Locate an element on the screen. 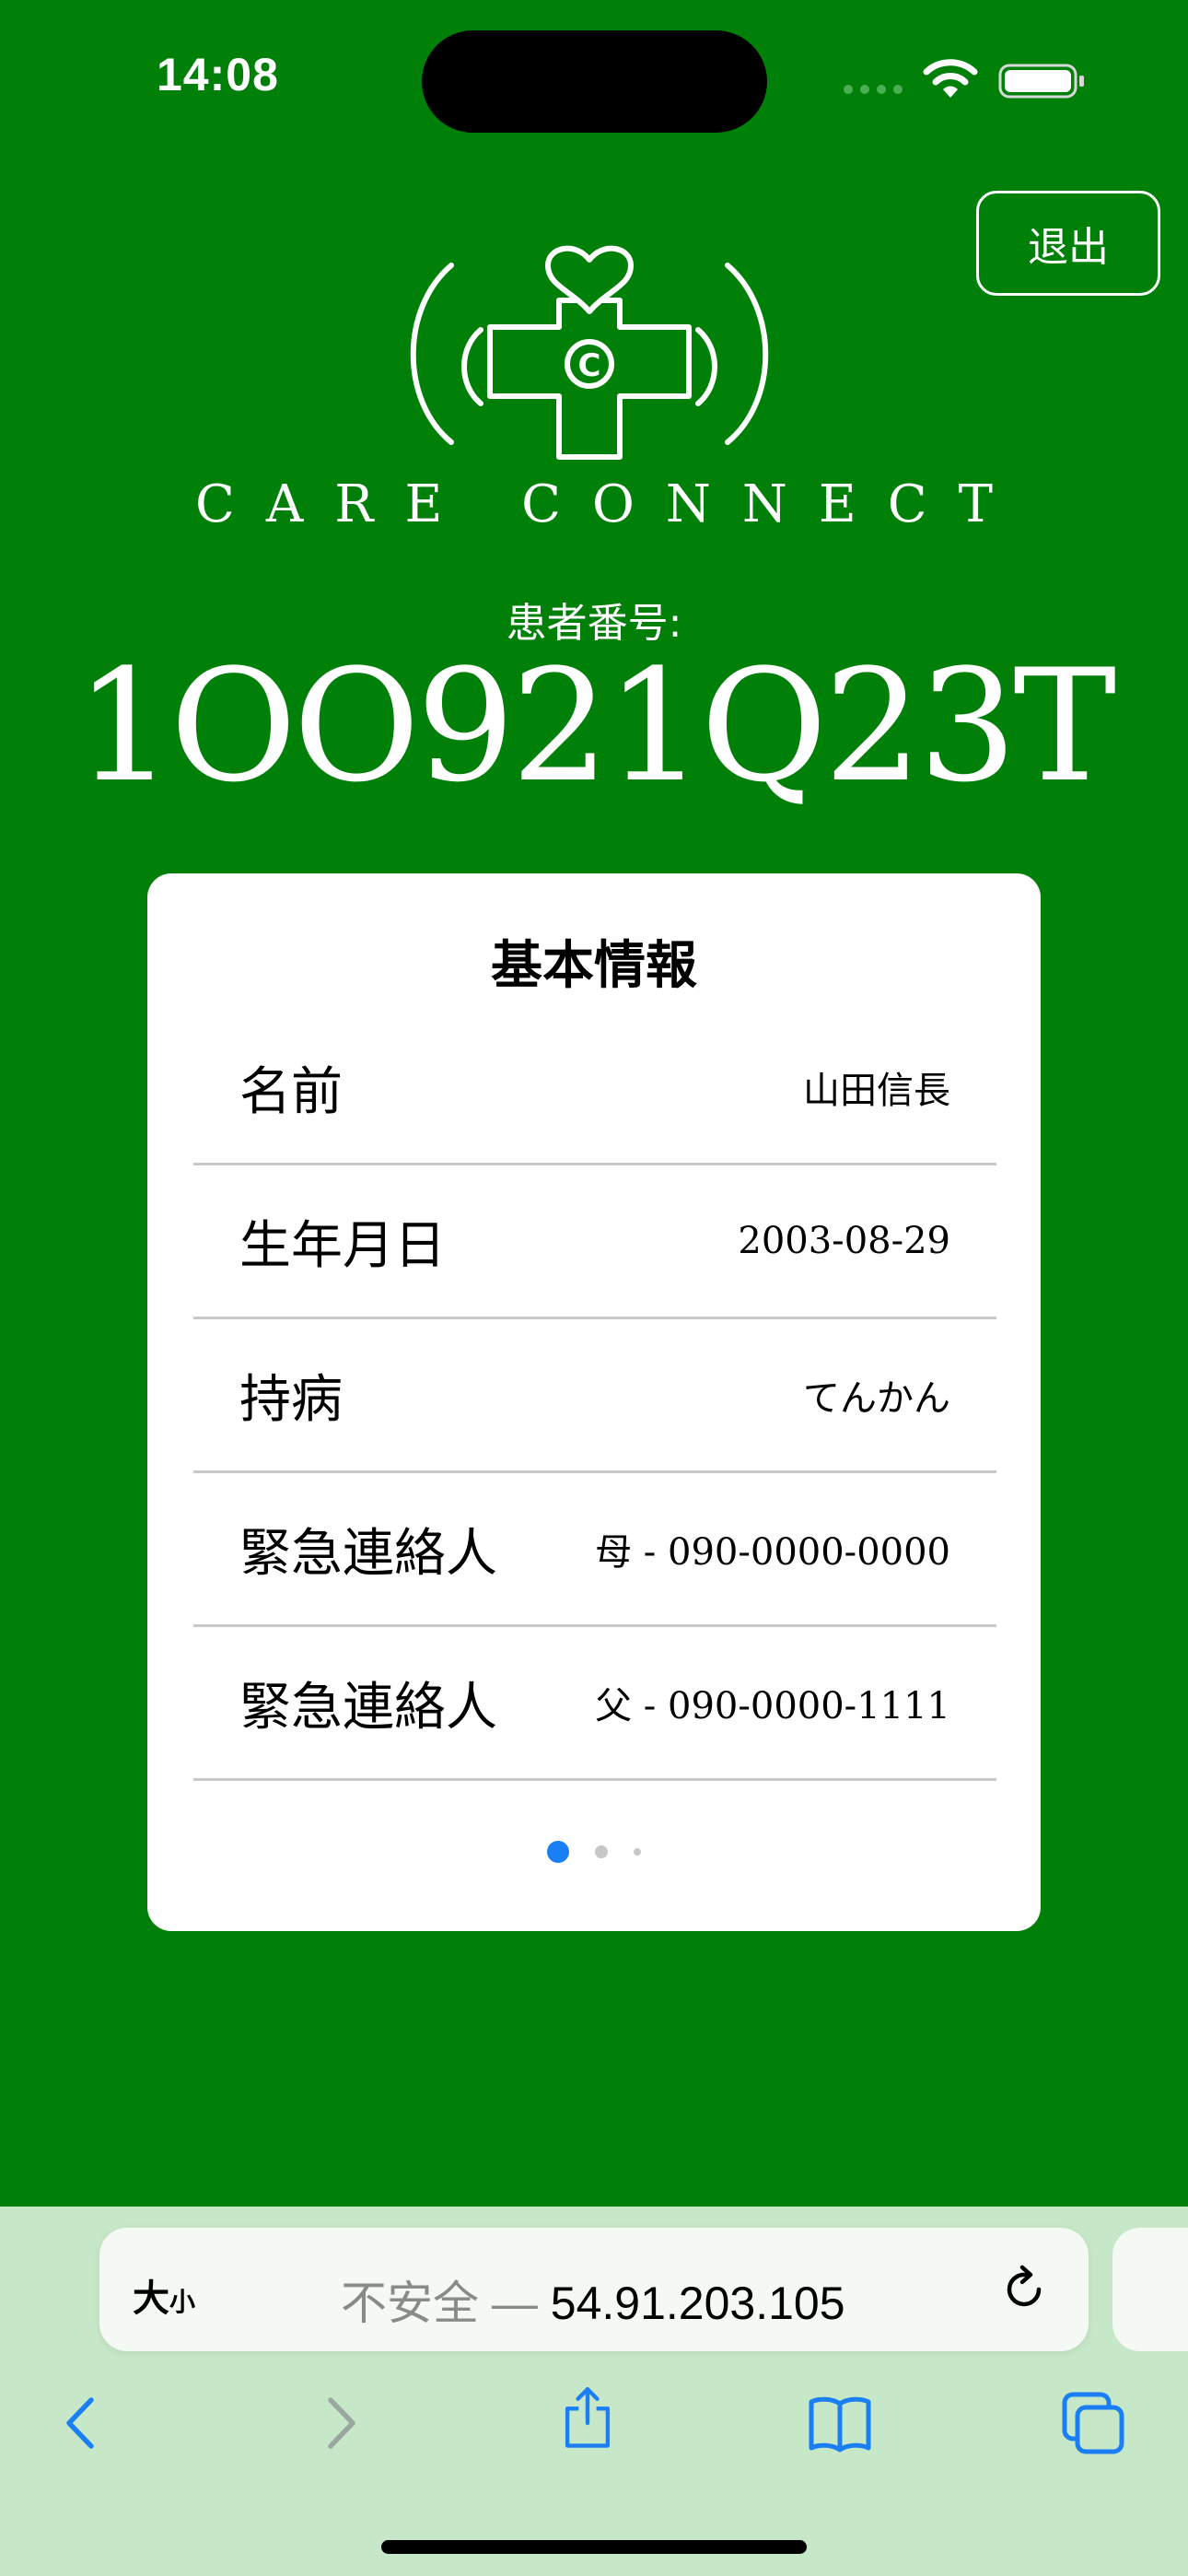 This screenshot has height=2576, width=1188. page-indicator is located at coordinates (594, 1852).